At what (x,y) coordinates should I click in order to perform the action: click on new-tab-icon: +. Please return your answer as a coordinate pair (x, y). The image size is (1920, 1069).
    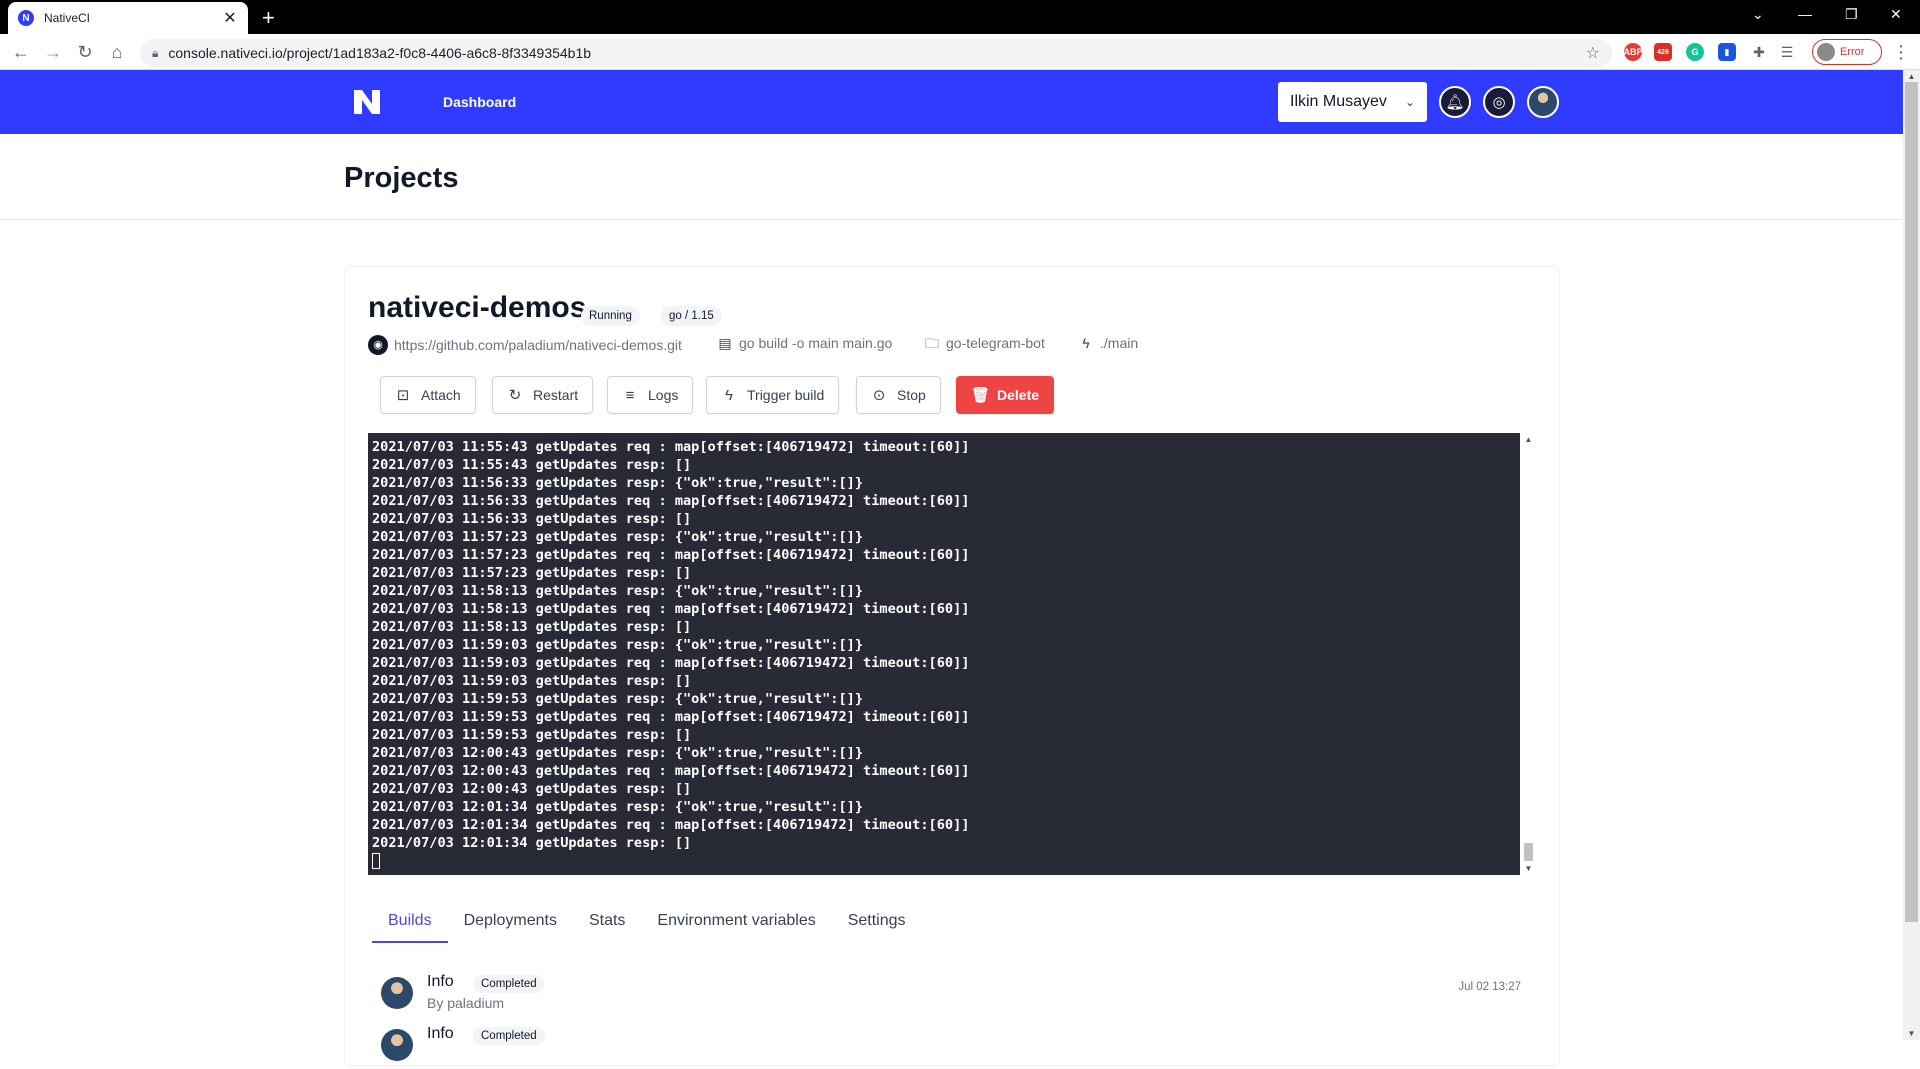
    Looking at the image, I should click on (268, 18).